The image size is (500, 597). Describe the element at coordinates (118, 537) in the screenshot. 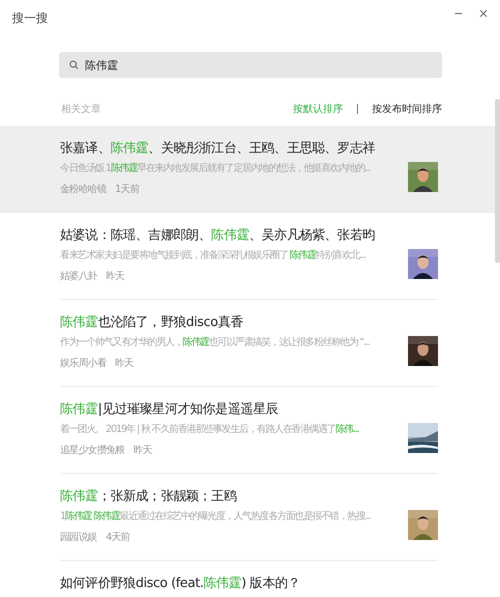

I see `article-time: 4天前` at that location.